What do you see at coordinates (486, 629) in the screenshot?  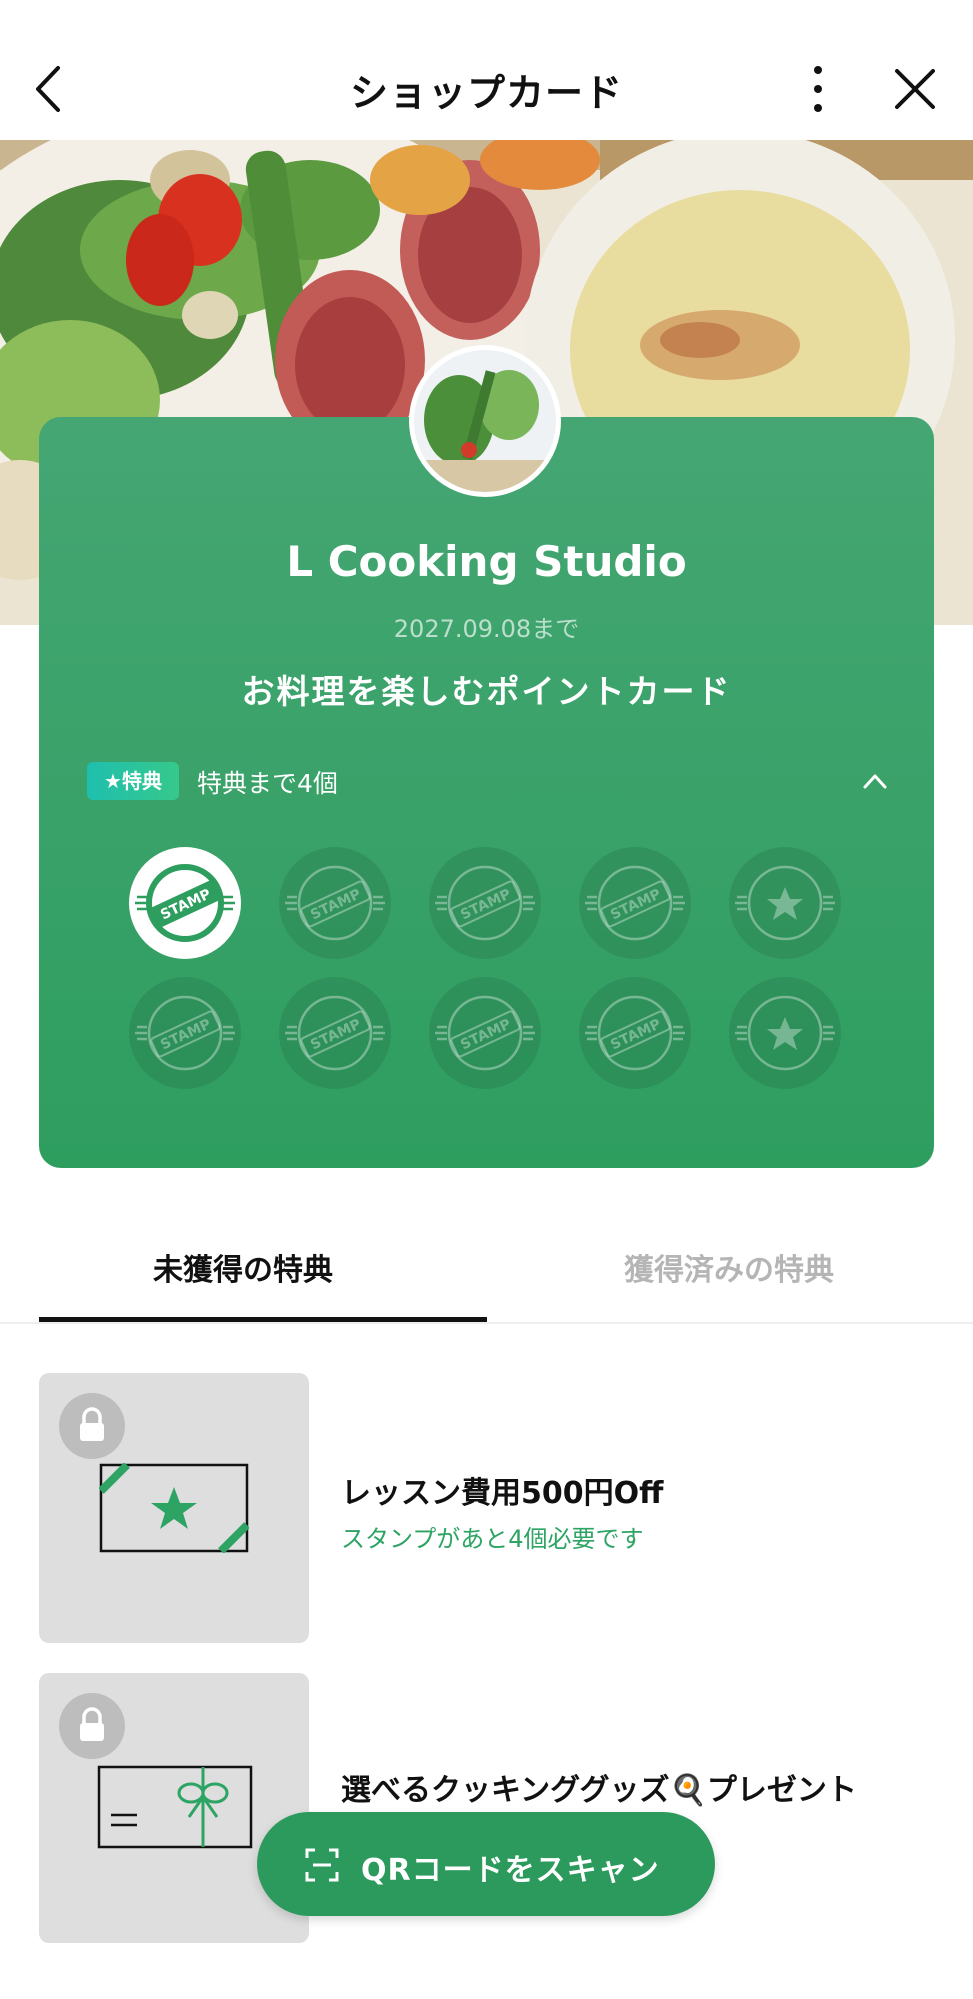 I see `card-expiry: 2027.09.08まで` at bounding box center [486, 629].